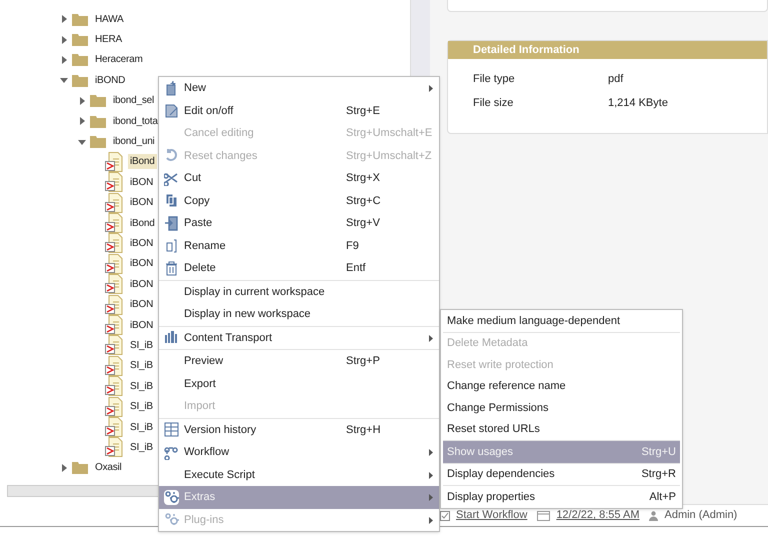 The image size is (768, 539). What do you see at coordinates (299, 337) in the screenshot?
I see `menu-item: Content Transport` at bounding box center [299, 337].